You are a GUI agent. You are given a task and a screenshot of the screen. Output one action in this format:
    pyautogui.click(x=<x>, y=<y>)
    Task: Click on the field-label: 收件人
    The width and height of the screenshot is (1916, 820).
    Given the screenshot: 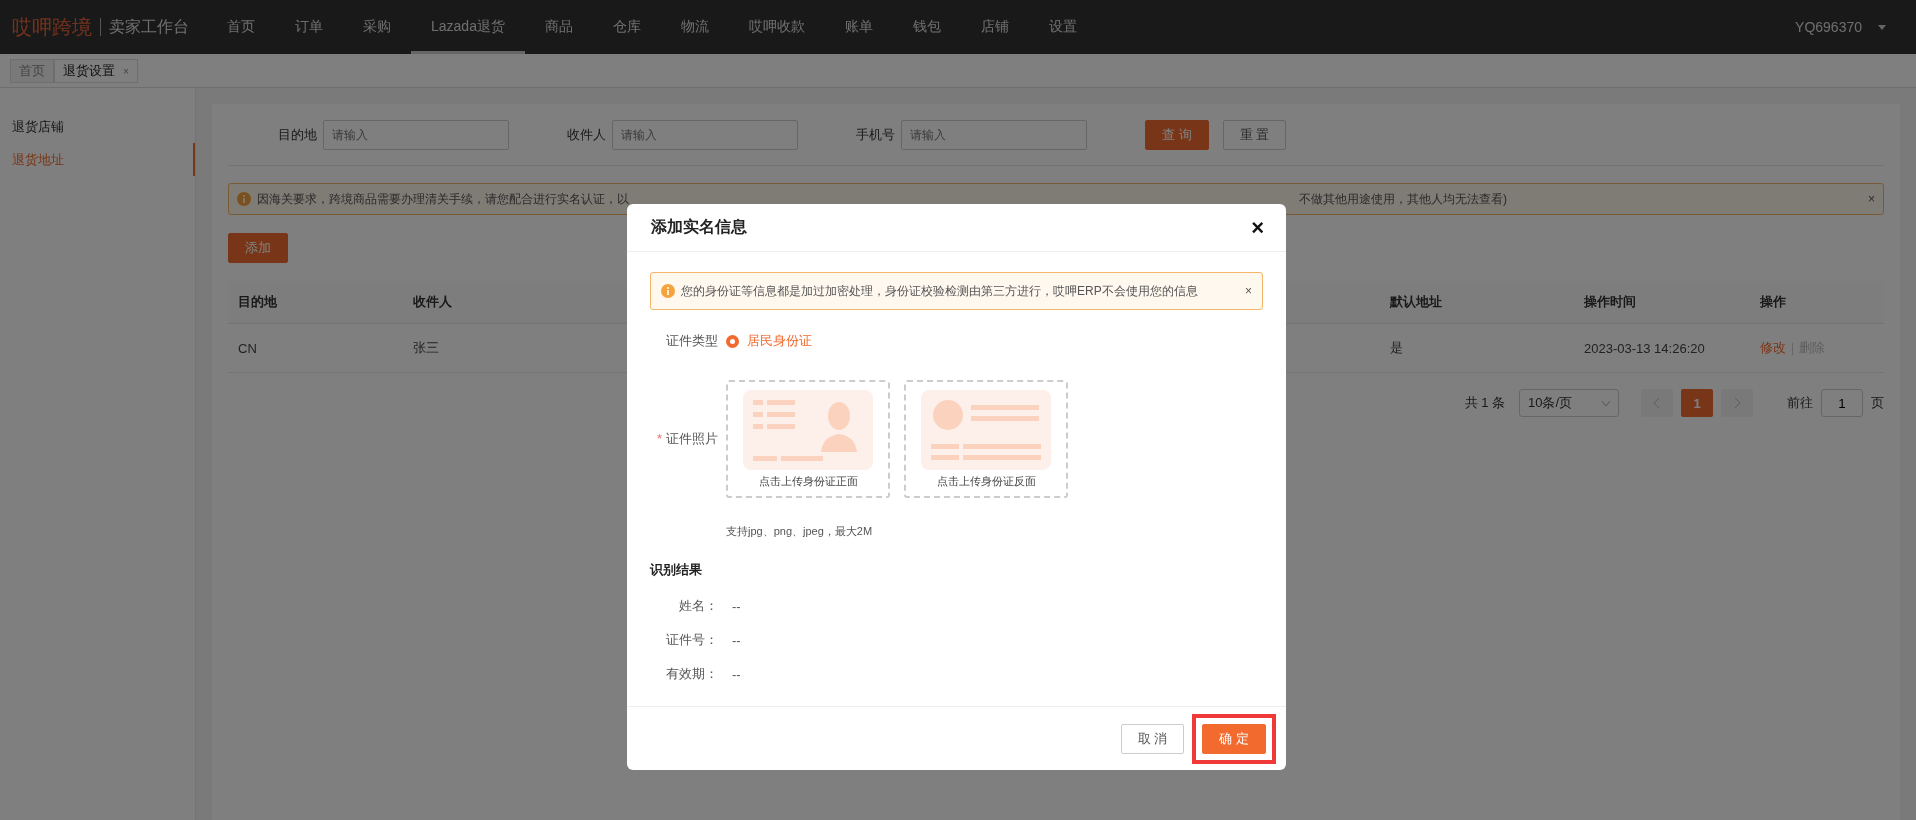 What is the action you would take?
    pyautogui.click(x=586, y=134)
    